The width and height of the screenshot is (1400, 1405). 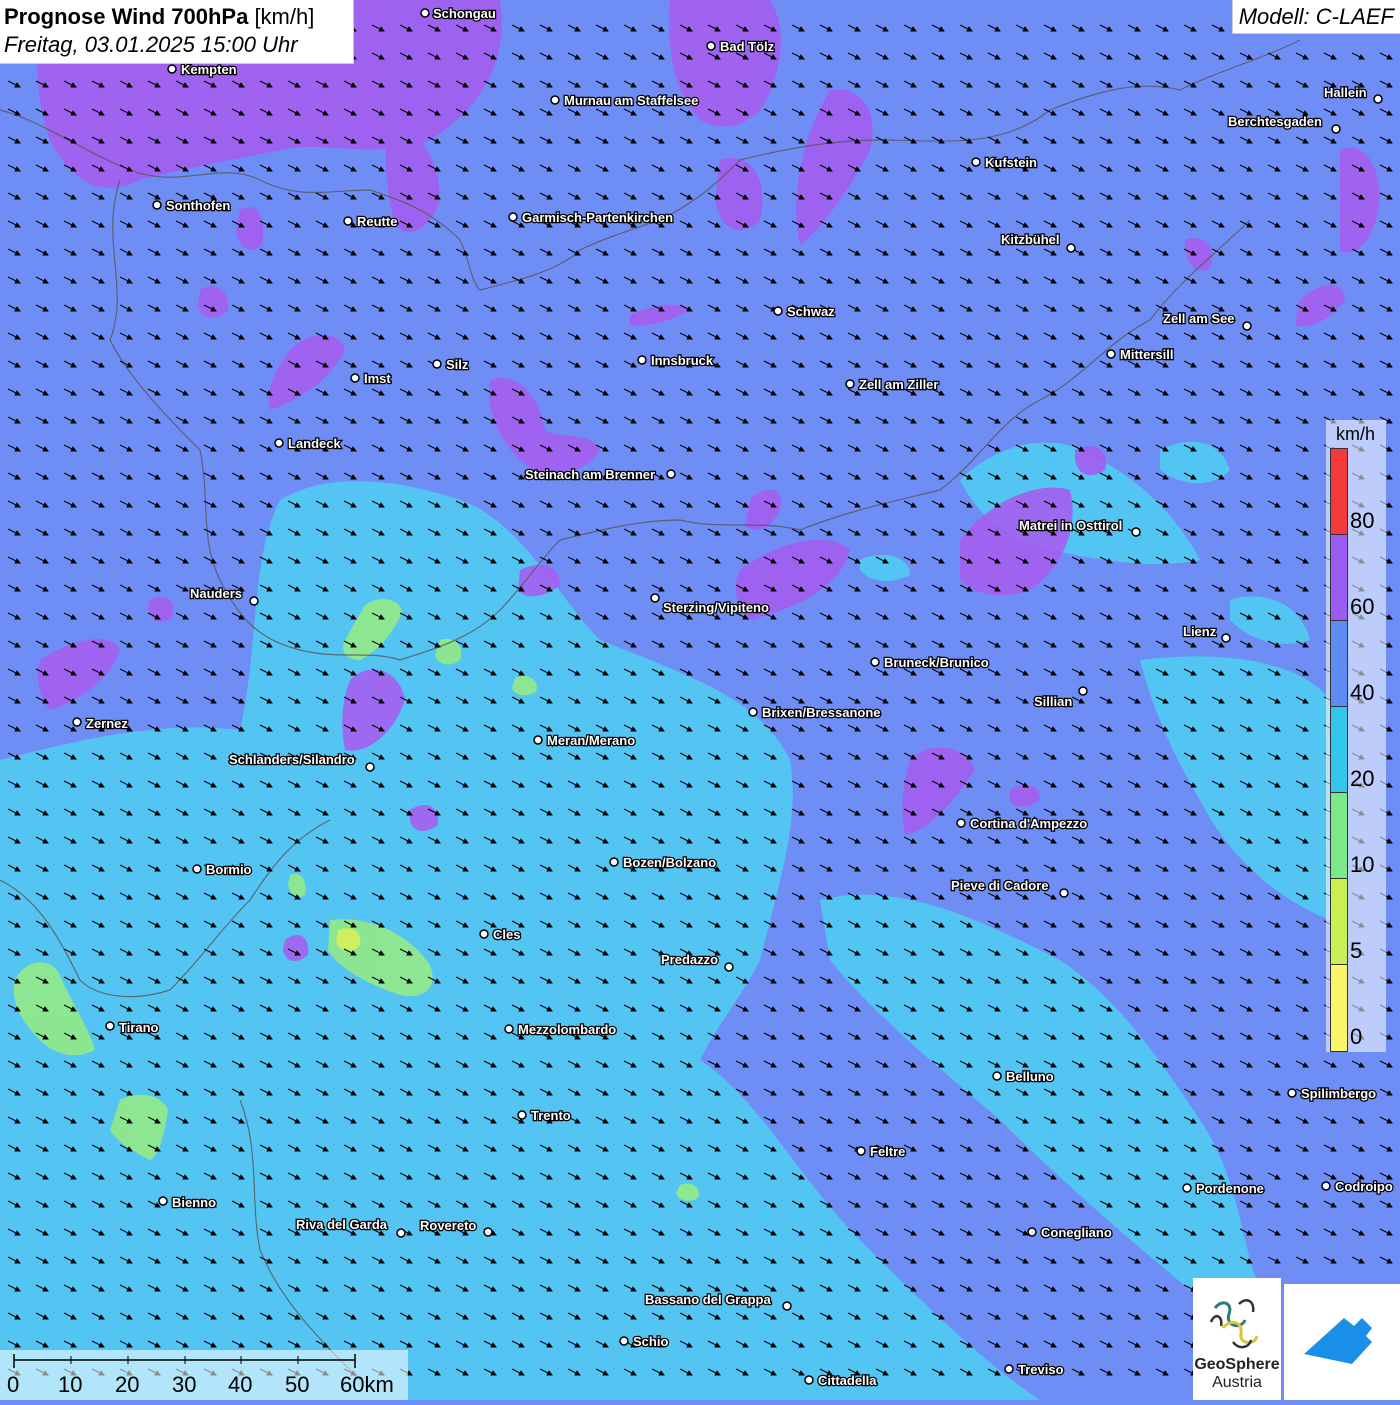 I want to click on svg-text: Cittadella, so click(x=847, y=1380).